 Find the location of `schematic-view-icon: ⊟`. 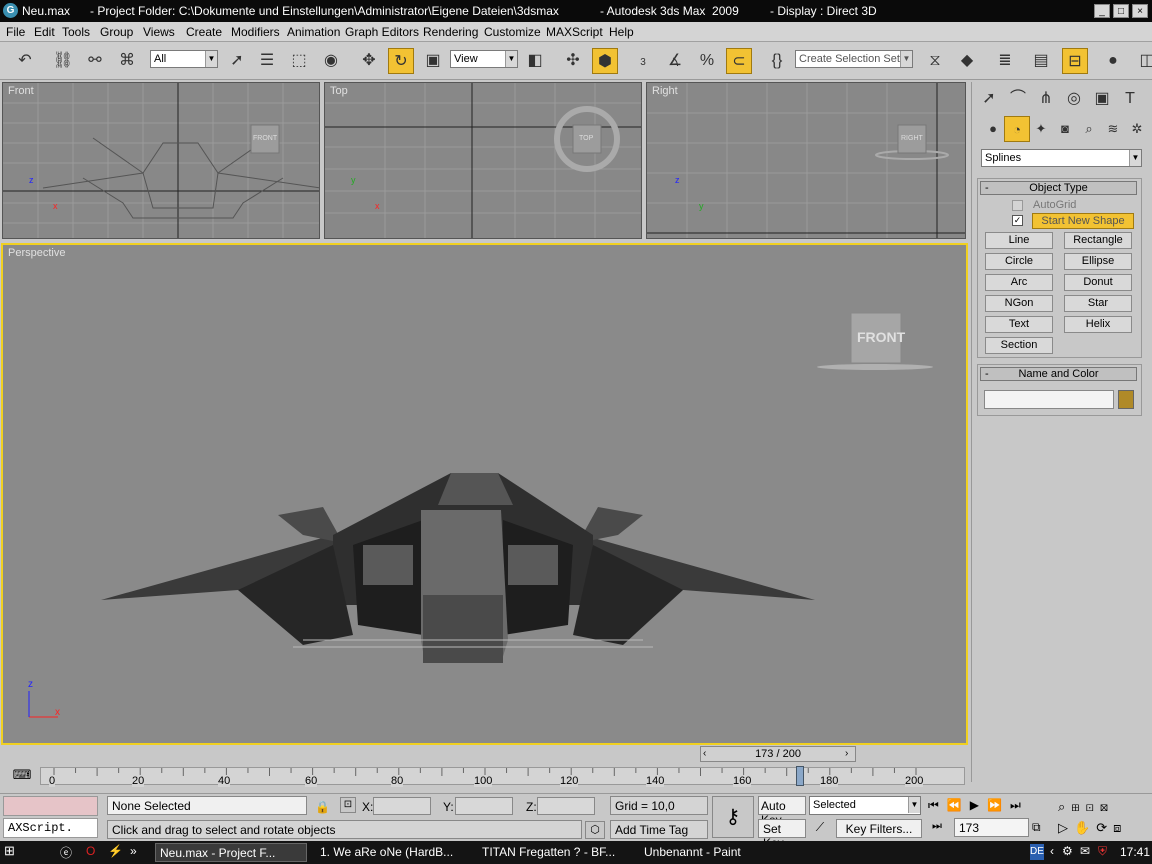

schematic-view-icon: ⊟ is located at coordinates (1075, 61).